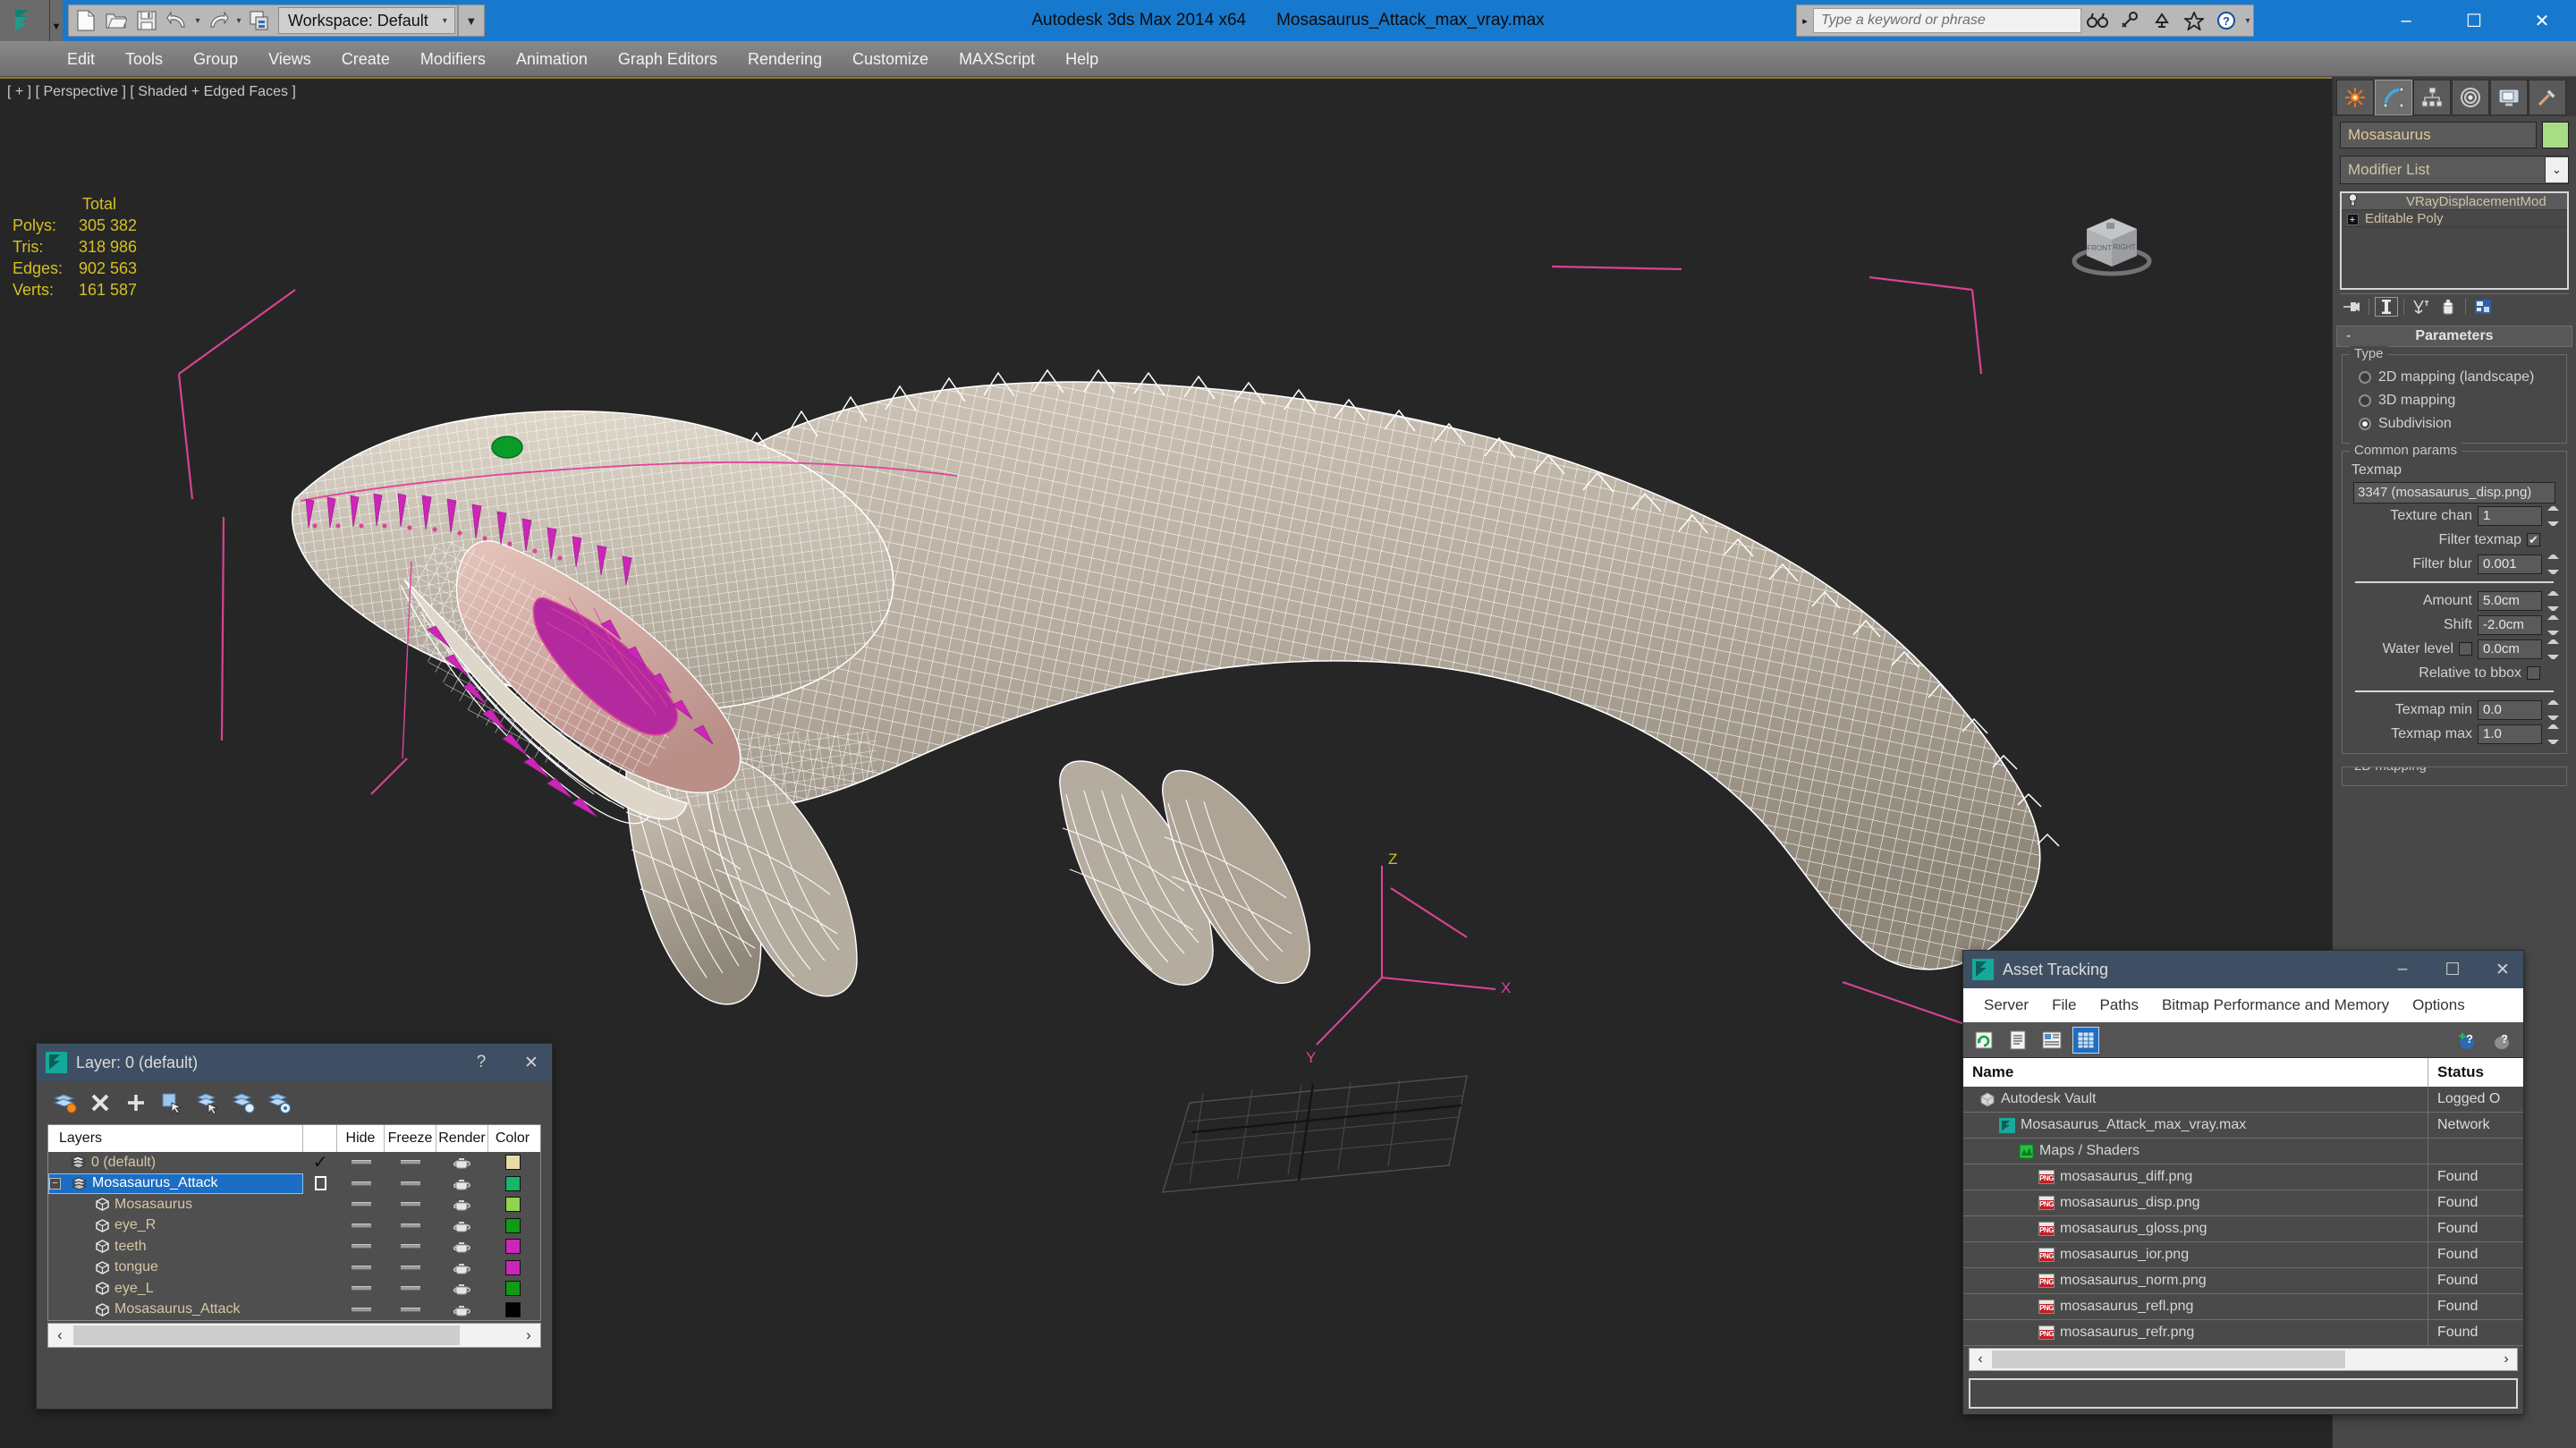 The height and width of the screenshot is (1448, 2576). What do you see at coordinates (2454, 377) in the screenshot?
I see `type-option-1: 2D mapping (landscape)` at bounding box center [2454, 377].